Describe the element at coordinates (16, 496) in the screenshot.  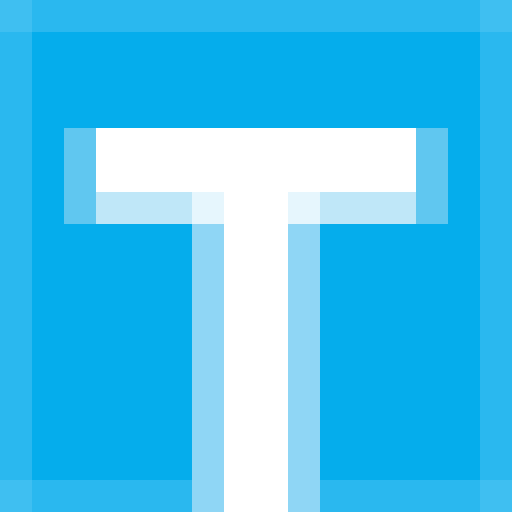
I see `corner-bottom-left` at that location.